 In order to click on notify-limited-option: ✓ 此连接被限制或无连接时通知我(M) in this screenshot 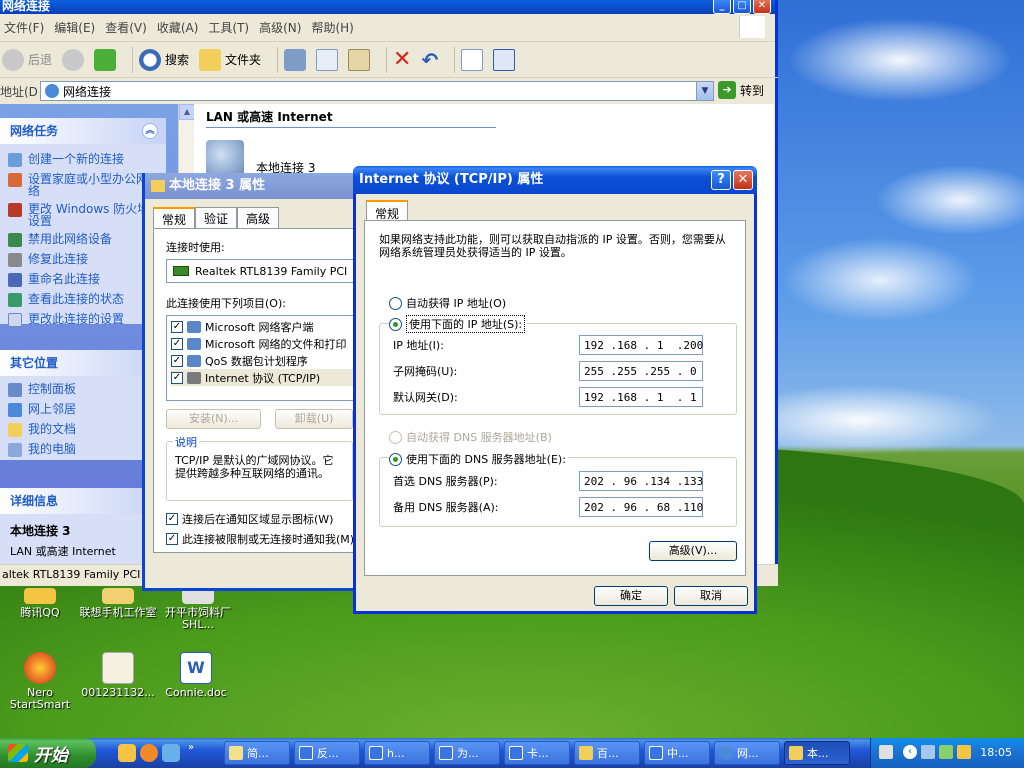, I will do `click(260, 539)`.